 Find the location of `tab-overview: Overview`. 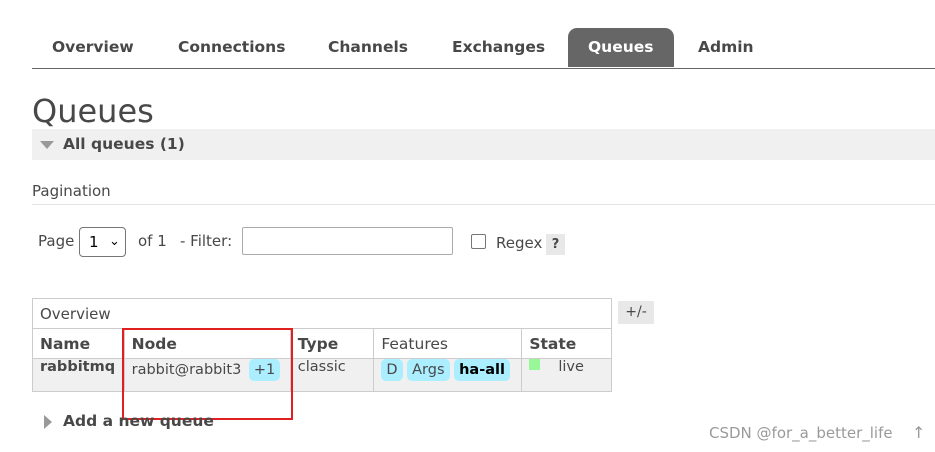

tab-overview: Overview is located at coordinates (93, 47).